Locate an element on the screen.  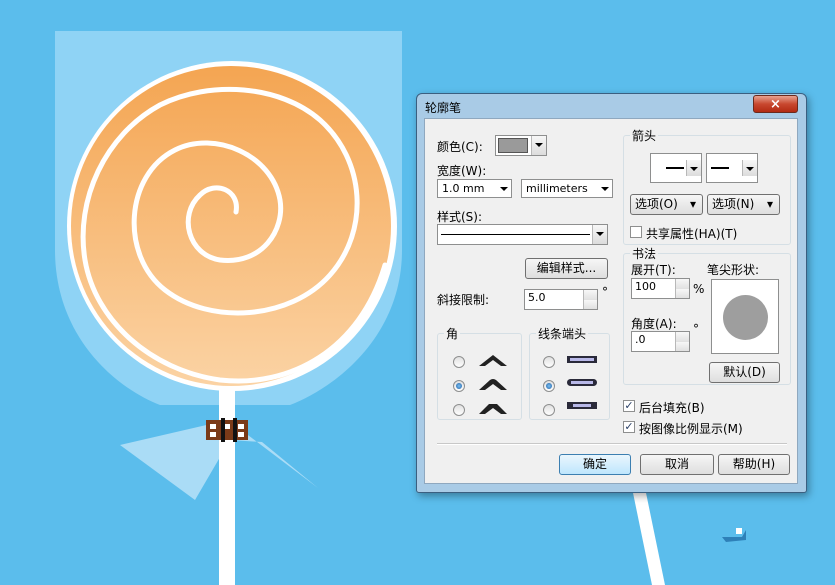
cancel-button: 取消 is located at coordinates (677, 464).